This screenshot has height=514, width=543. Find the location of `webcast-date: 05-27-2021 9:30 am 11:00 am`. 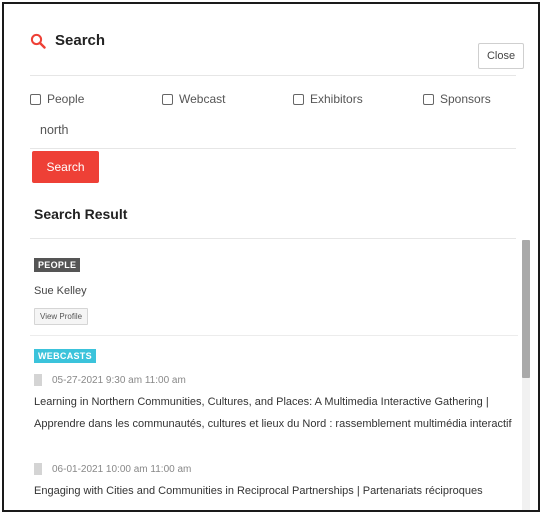

webcast-date: 05-27-2021 9:30 am 11:00 am is located at coordinates (110, 380).